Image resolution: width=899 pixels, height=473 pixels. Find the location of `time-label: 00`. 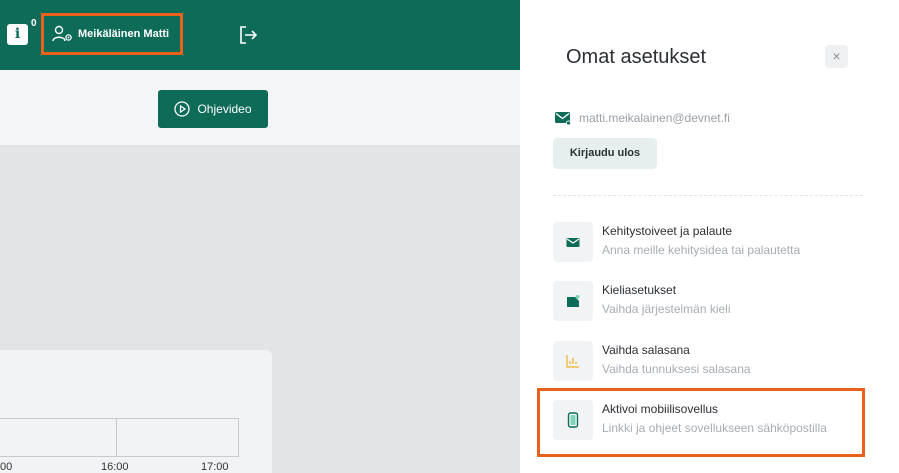

time-label: 00 is located at coordinates (6, 467).